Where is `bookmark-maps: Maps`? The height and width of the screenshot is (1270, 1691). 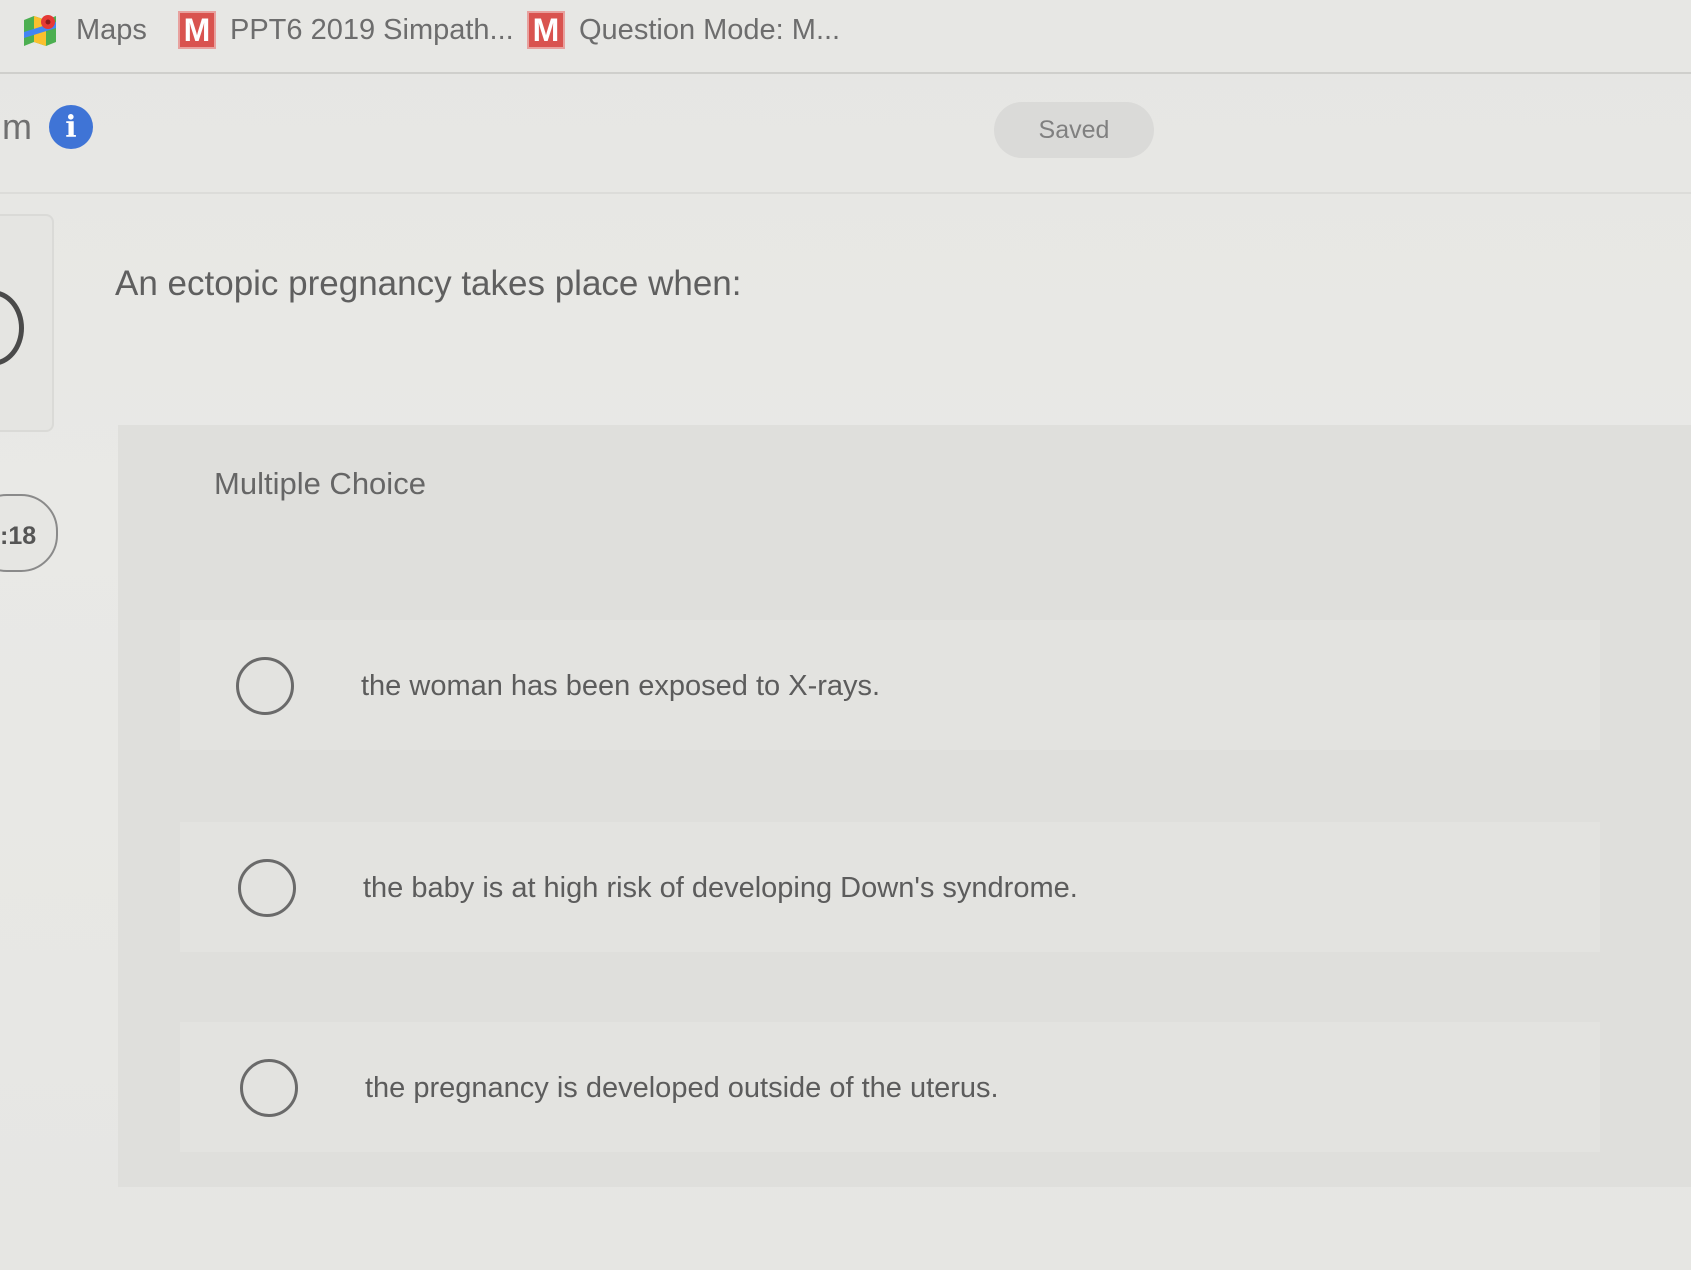
bookmark-maps: Maps is located at coordinates (84, 30).